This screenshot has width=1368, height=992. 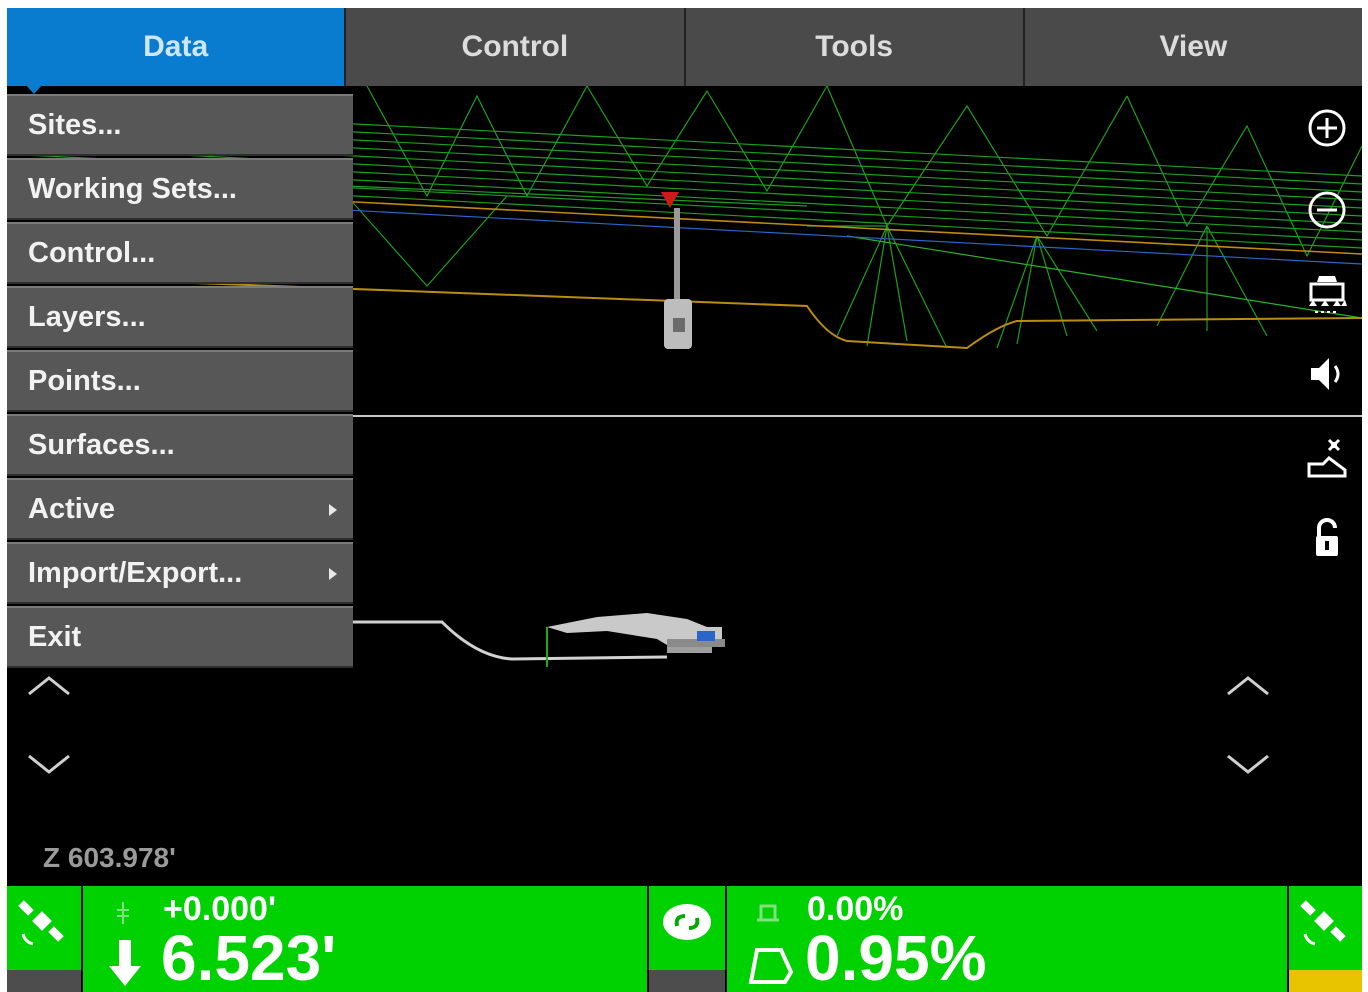 What do you see at coordinates (49, 765) in the screenshot?
I see `scroll-down-left-icon` at bounding box center [49, 765].